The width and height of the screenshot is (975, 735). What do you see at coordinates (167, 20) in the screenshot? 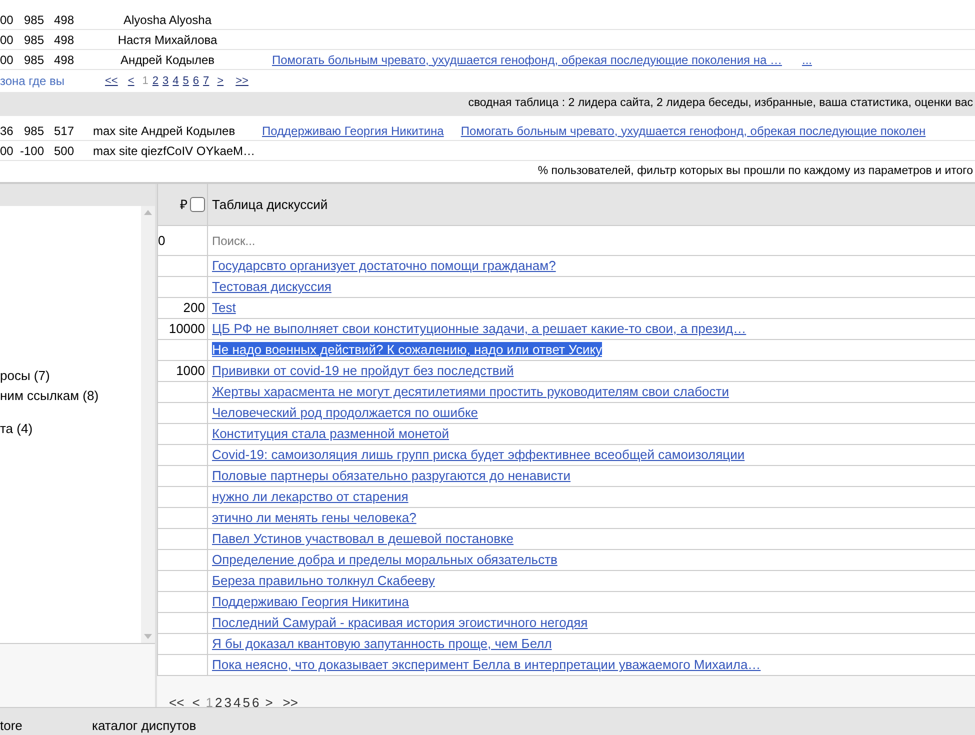
I see `user-name: Alyosha Alyosha` at bounding box center [167, 20].